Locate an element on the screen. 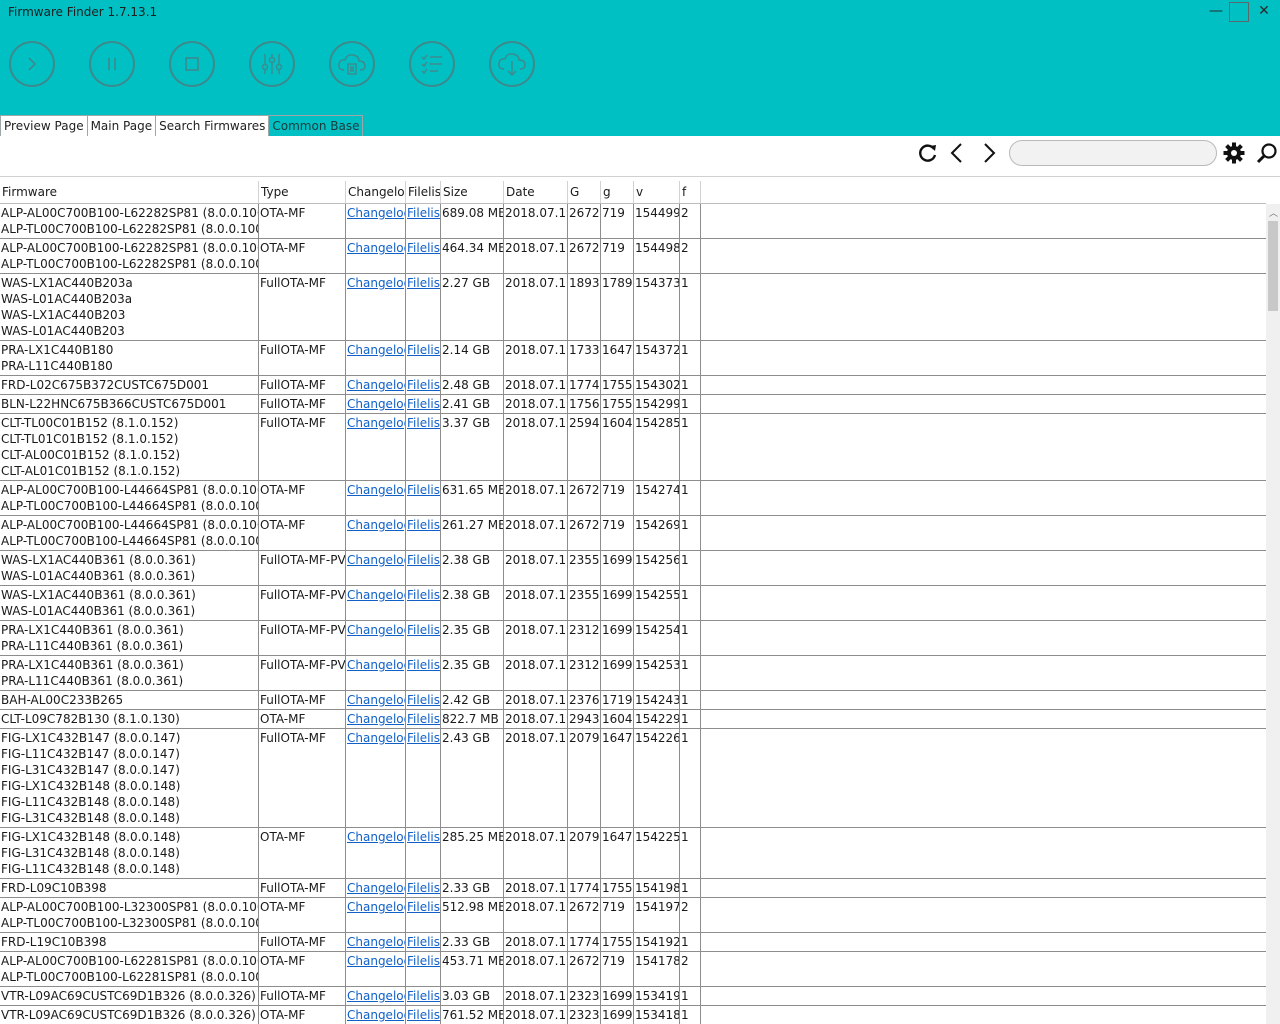 This screenshot has height=1024, width=1280. column-header-changelog: Changelo is located at coordinates (376, 192).